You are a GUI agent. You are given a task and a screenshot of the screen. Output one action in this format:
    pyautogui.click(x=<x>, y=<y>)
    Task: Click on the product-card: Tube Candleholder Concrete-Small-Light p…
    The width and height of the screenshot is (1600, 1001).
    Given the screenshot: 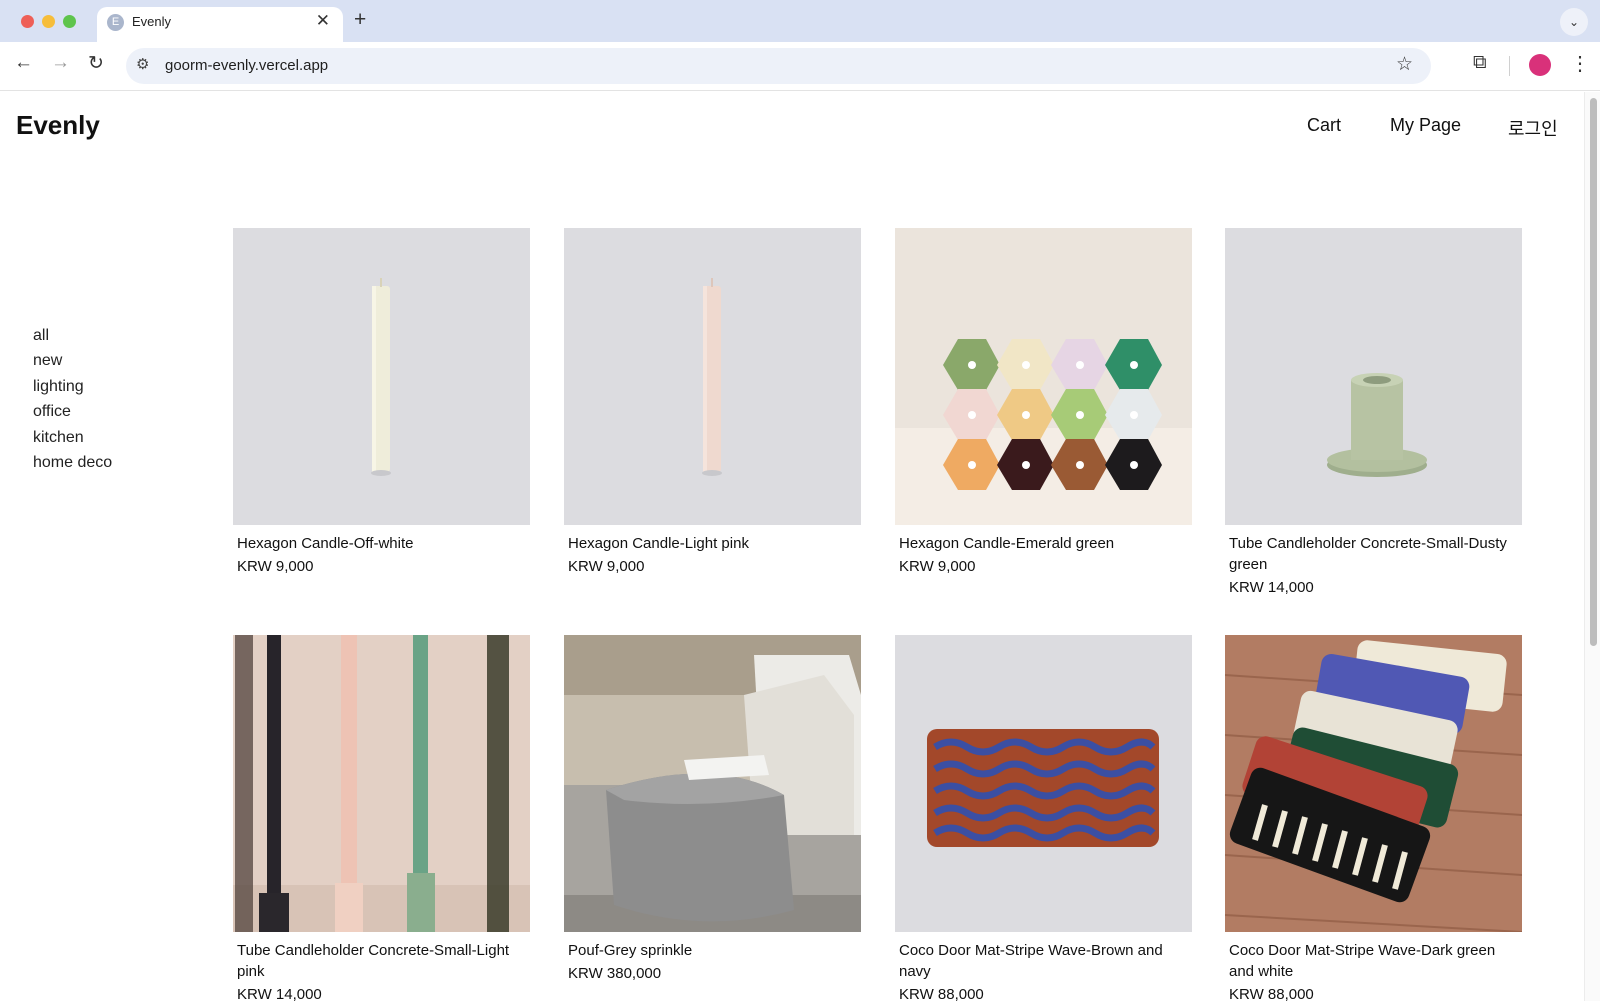 What is the action you would take?
    pyautogui.click(x=381, y=818)
    